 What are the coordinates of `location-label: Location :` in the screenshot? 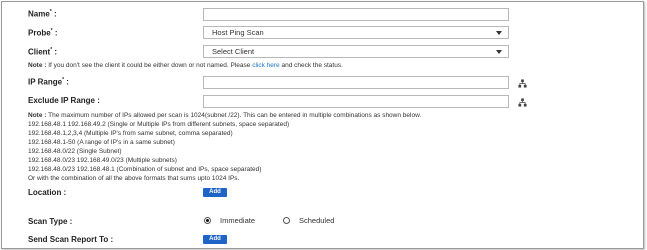 It's located at (47, 192).